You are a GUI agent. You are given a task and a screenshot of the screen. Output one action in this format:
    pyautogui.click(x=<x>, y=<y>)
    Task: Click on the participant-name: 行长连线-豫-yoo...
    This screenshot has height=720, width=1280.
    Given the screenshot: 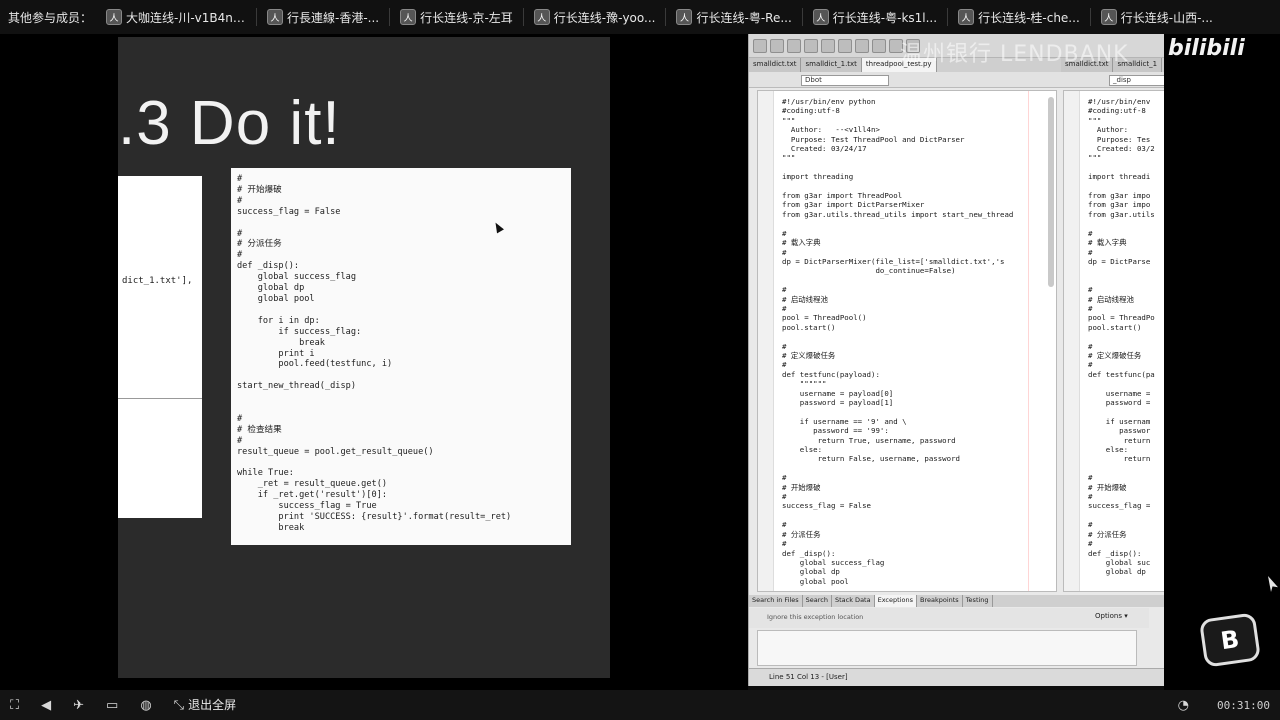 What is the action you would take?
    pyautogui.click(x=604, y=17)
    